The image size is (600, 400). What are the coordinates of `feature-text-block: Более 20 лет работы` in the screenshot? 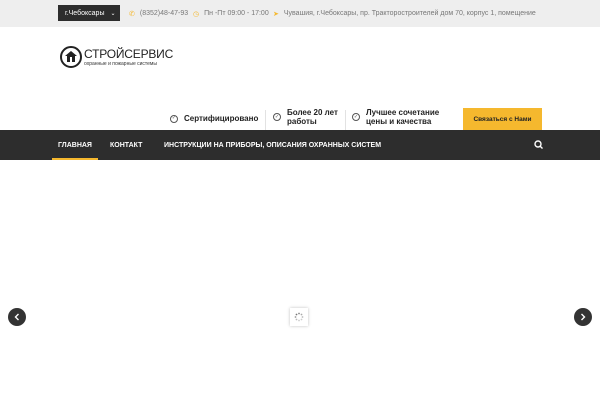 It's located at (312, 117).